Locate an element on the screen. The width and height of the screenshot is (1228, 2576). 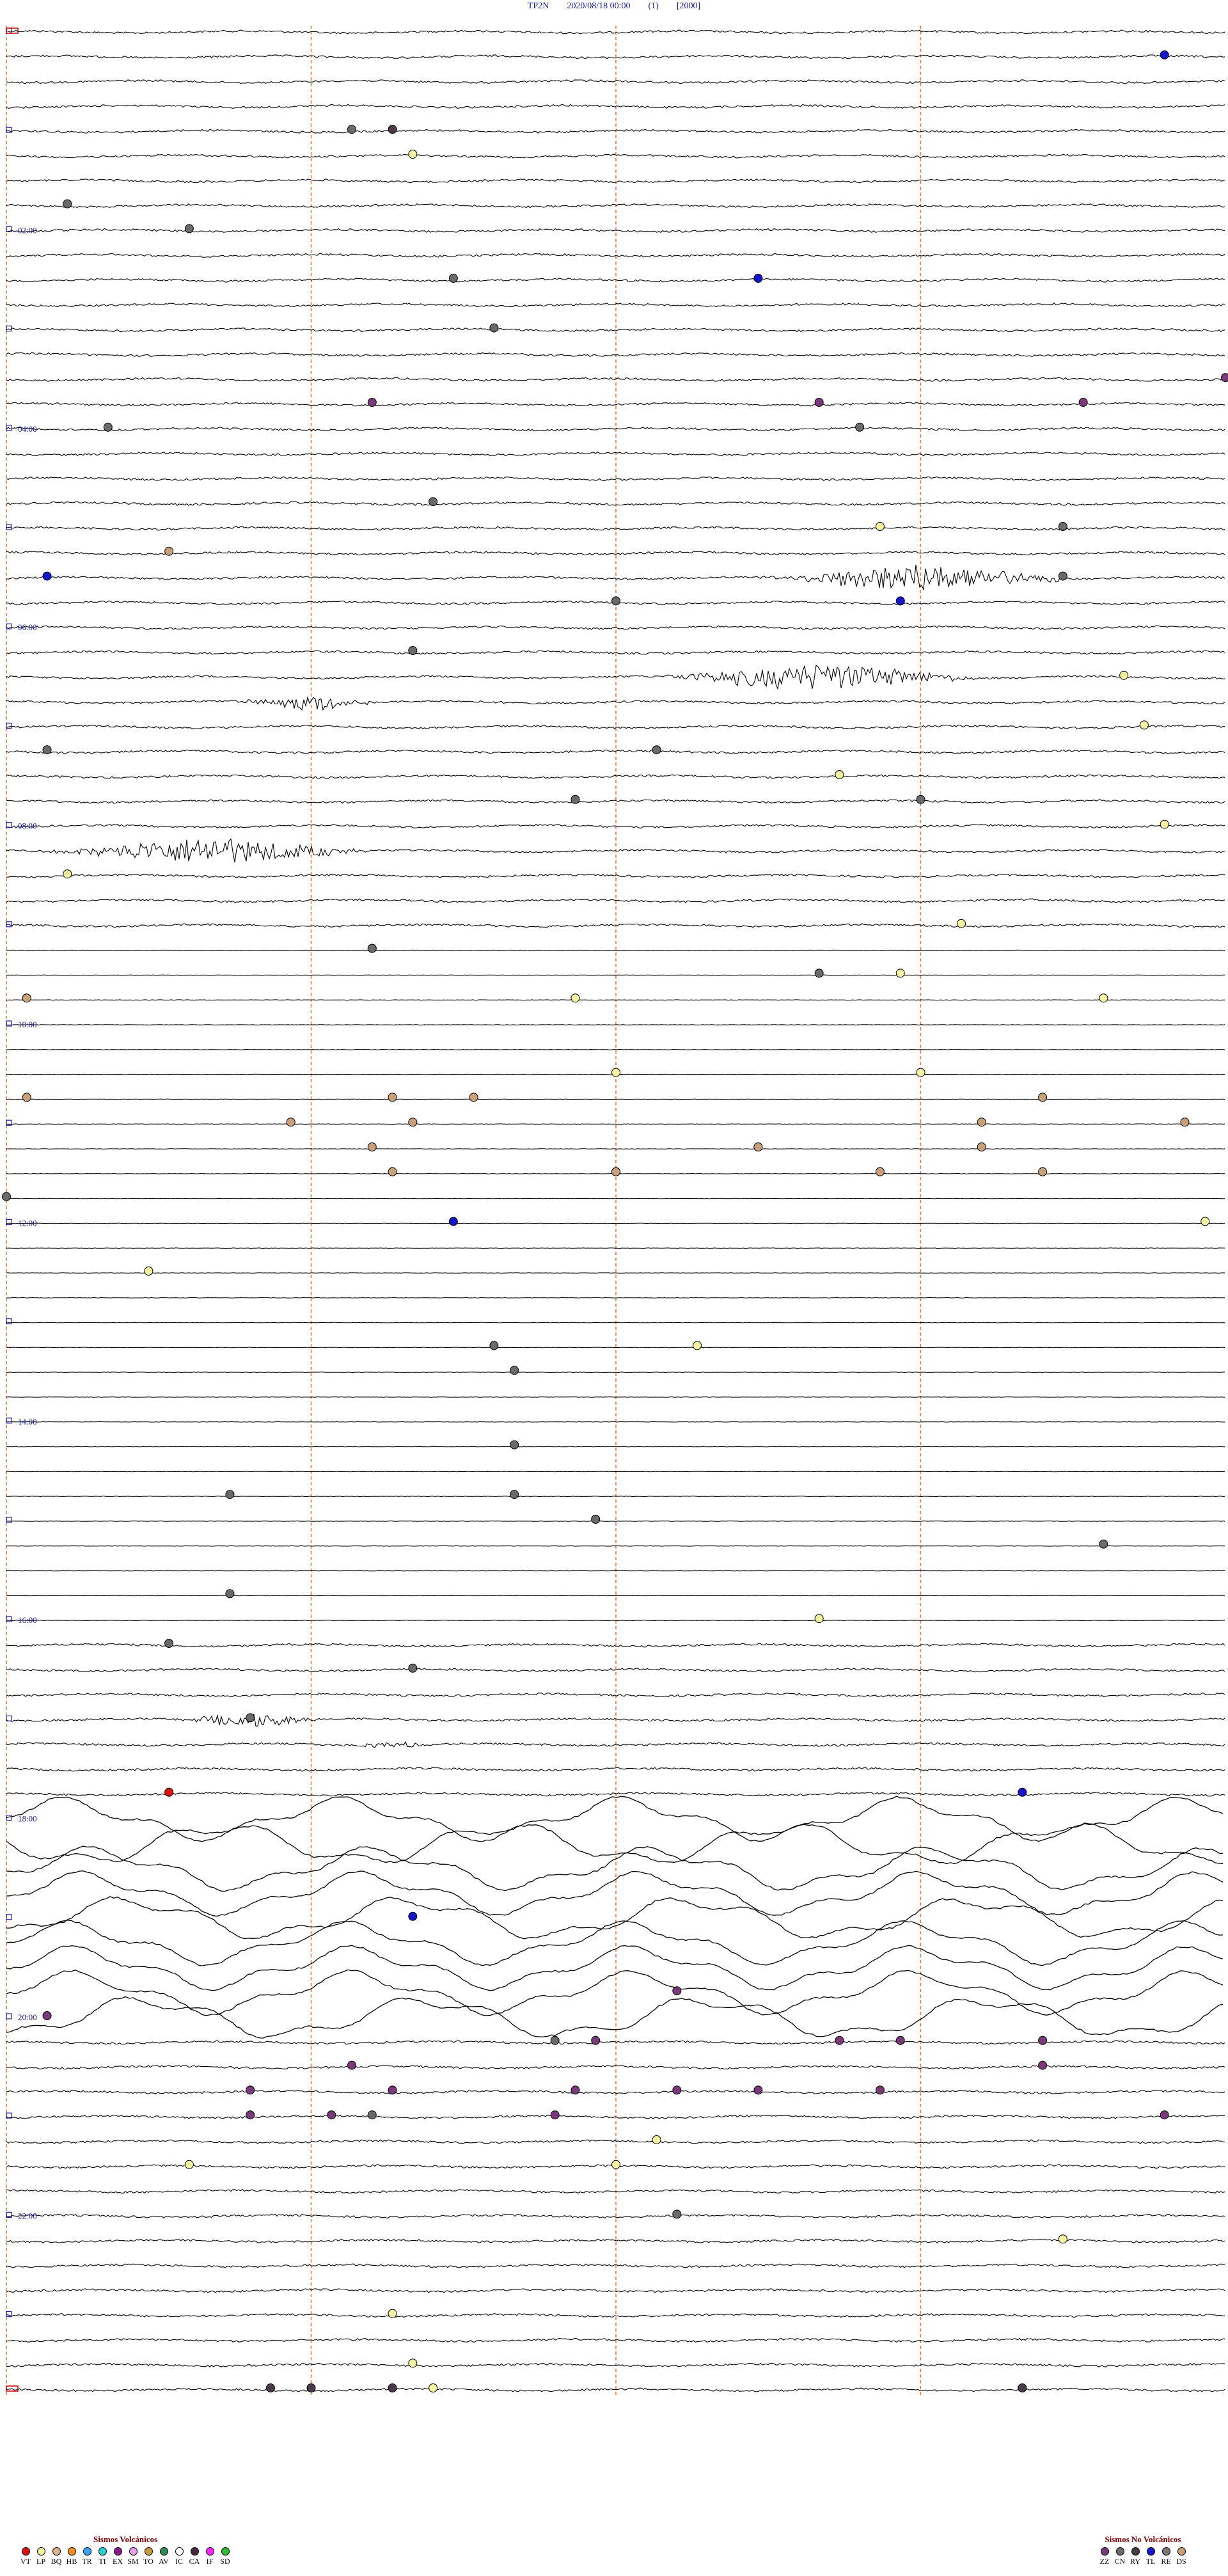
hour-label-2000: 20:00 is located at coordinates (27, 2017).